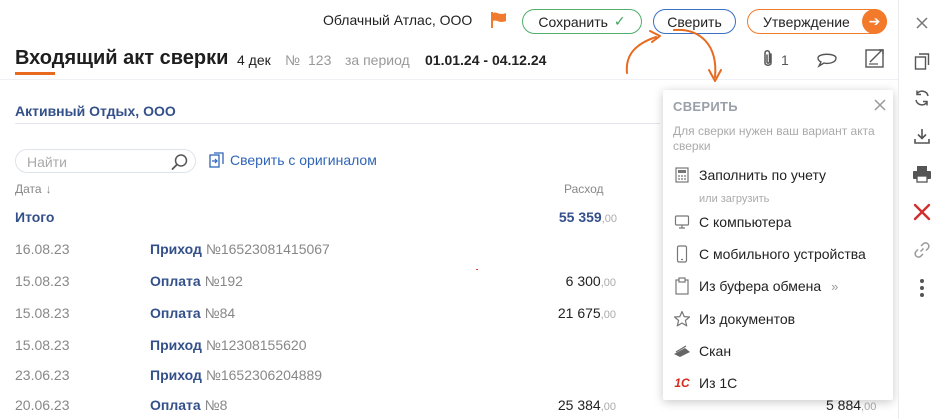  Describe the element at coordinates (760, 286) in the screenshot. I see `from-clipboard-label: Из буфера обмена` at that location.